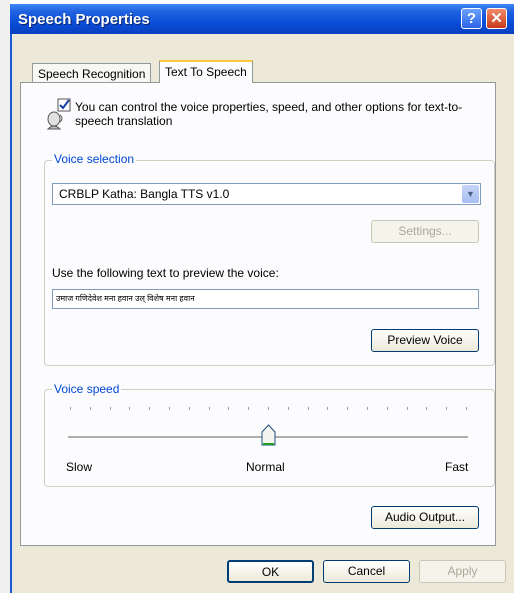 The image size is (514, 593). I want to click on speaking-head-icon, so click(58, 114).